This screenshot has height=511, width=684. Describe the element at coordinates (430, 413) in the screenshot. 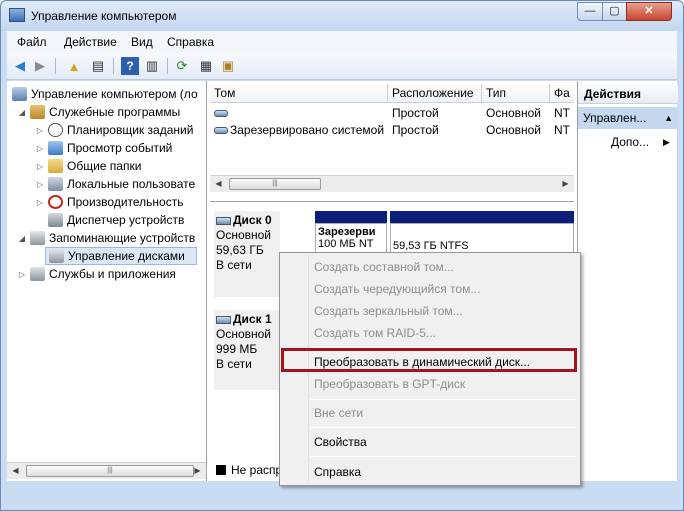

I see `menu-item-offline: Вне сети` at that location.